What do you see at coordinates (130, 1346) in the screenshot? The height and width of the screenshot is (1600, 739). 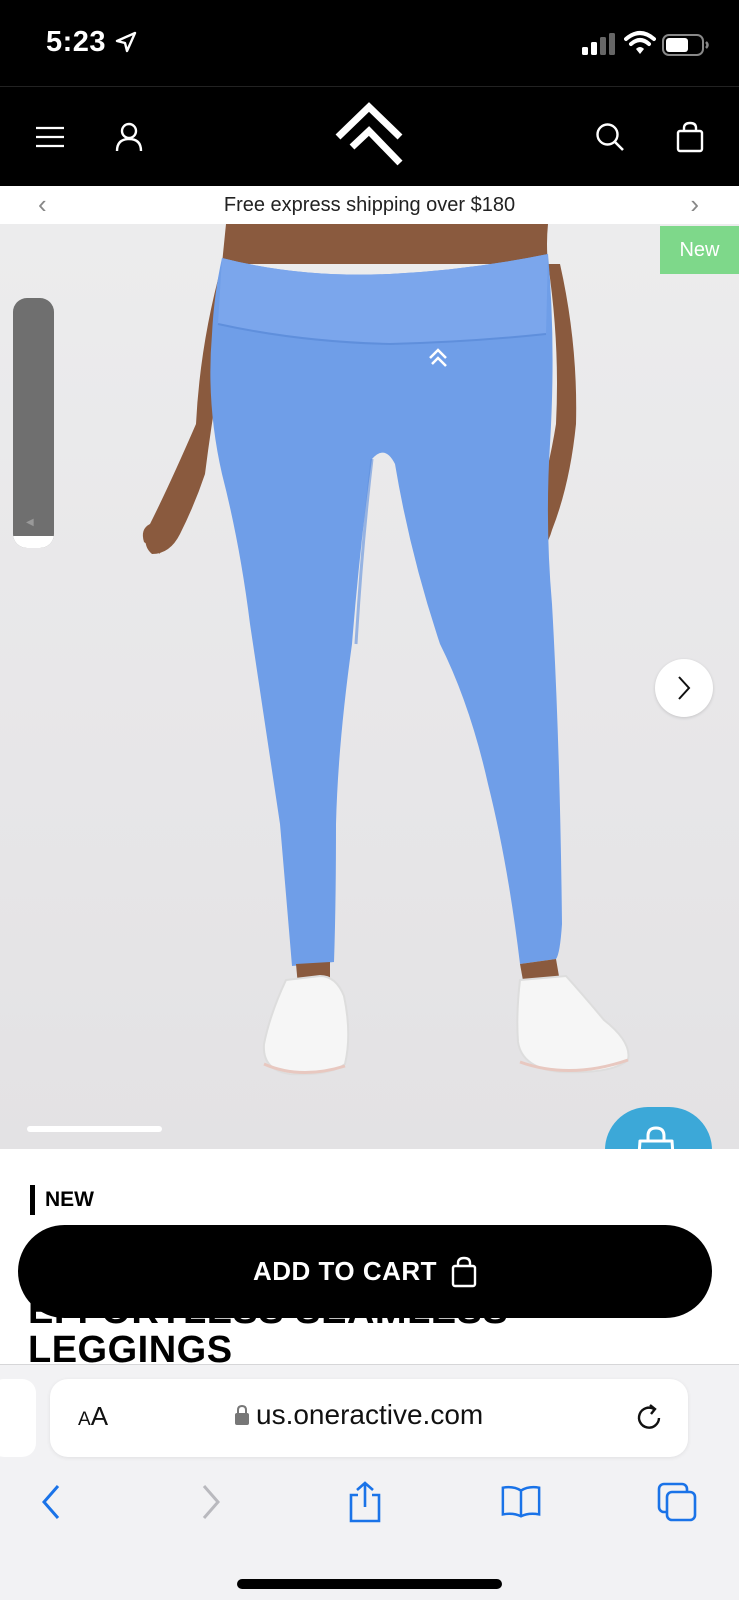 I see `product-title-line-2: LEGGINGS` at bounding box center [130, 1346].